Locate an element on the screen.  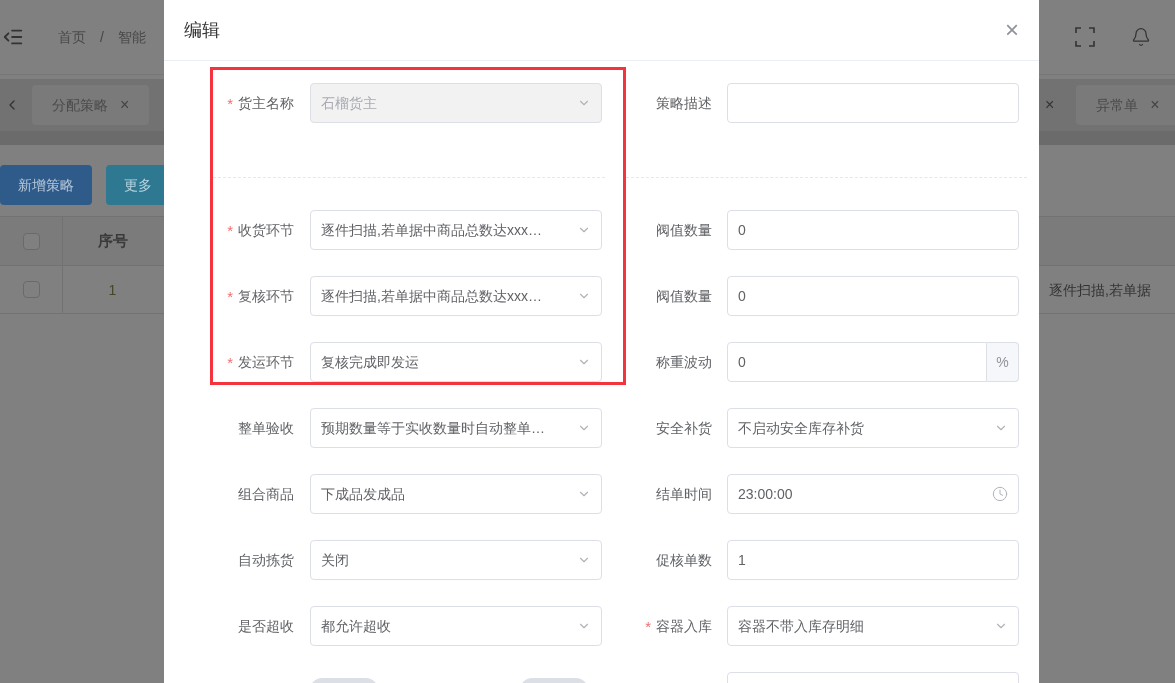
select-field: 关闭 is located at coordinates (456, 560).